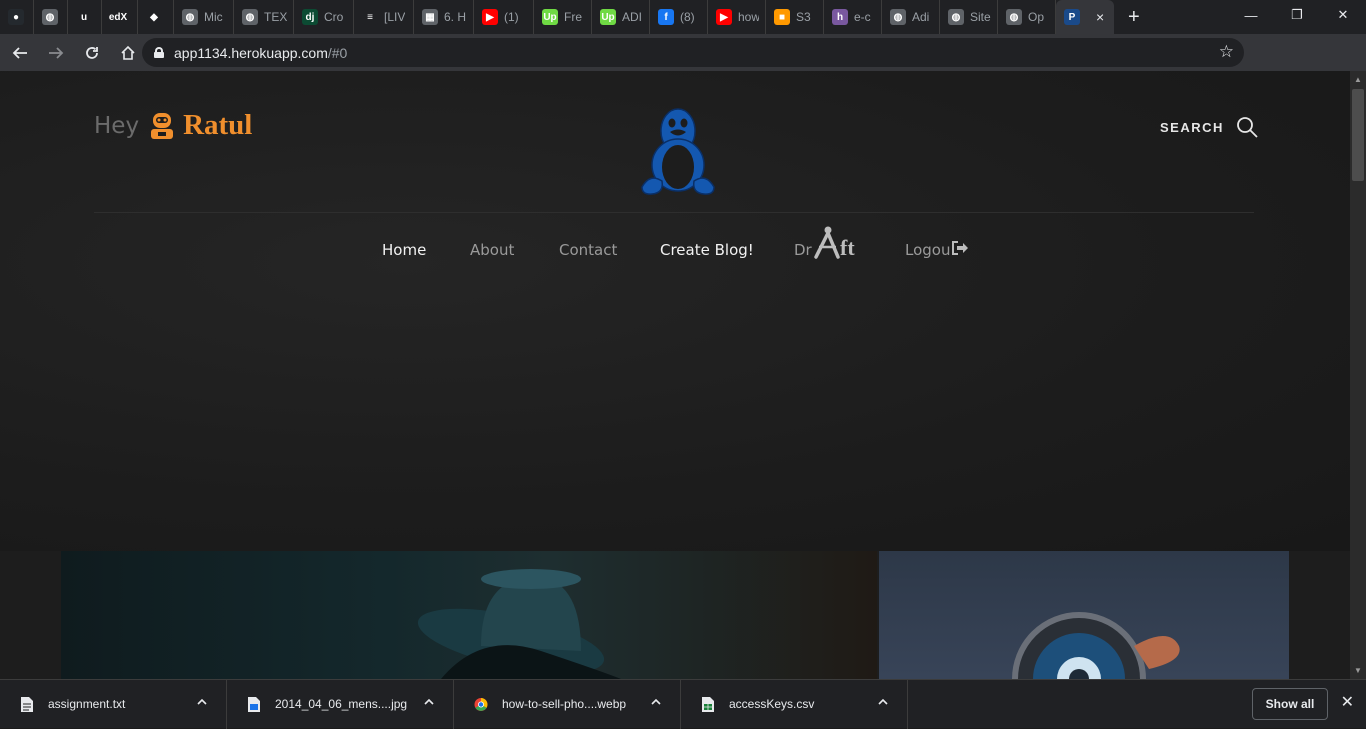 This screenshot has width=1366, height=729. I want to click on nav-create-blog: Create Blog!, so click(707, 250).